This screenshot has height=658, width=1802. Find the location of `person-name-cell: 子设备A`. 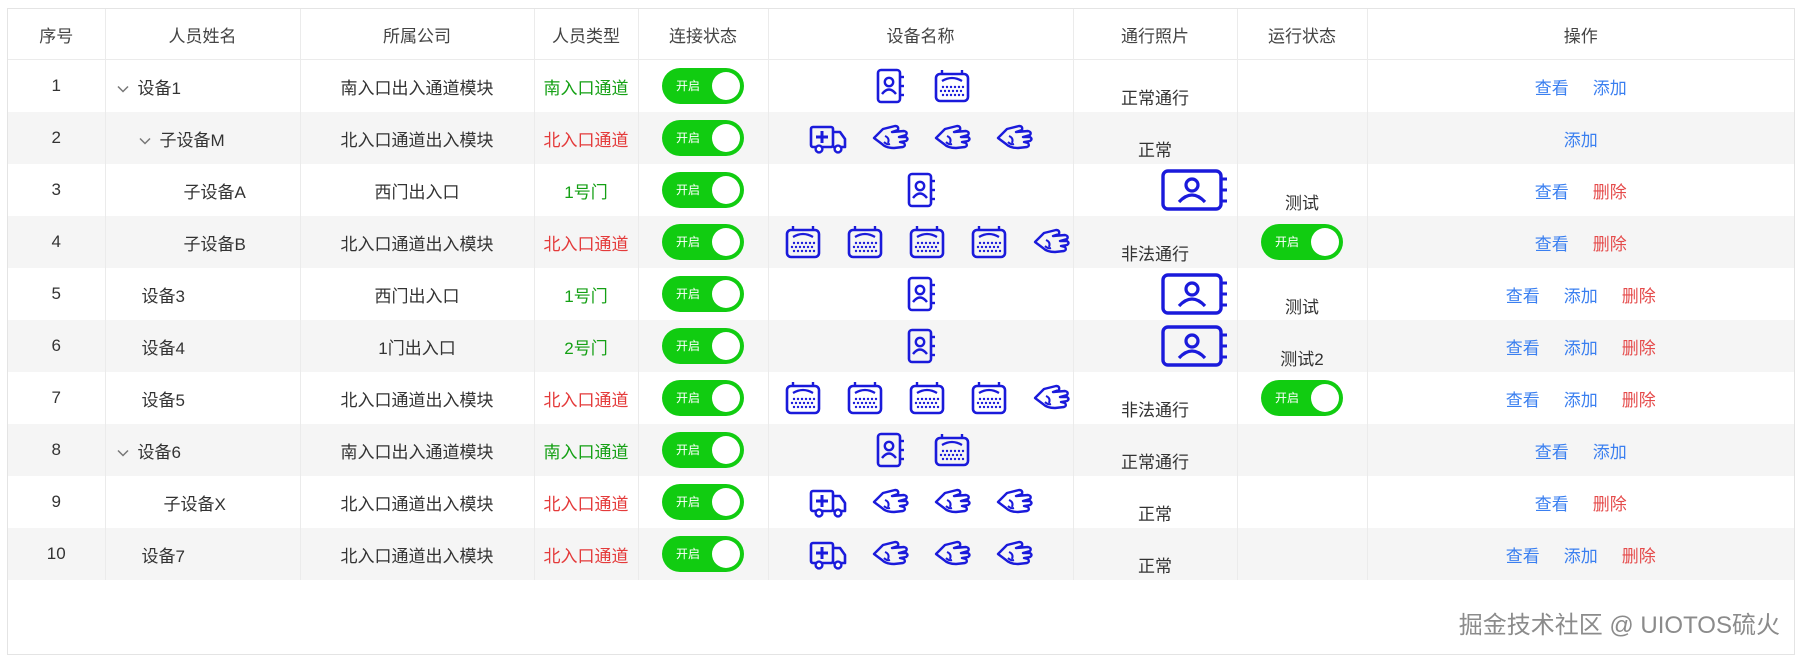

person-name-cell: 子设备A is located at coordinates (203, 190).